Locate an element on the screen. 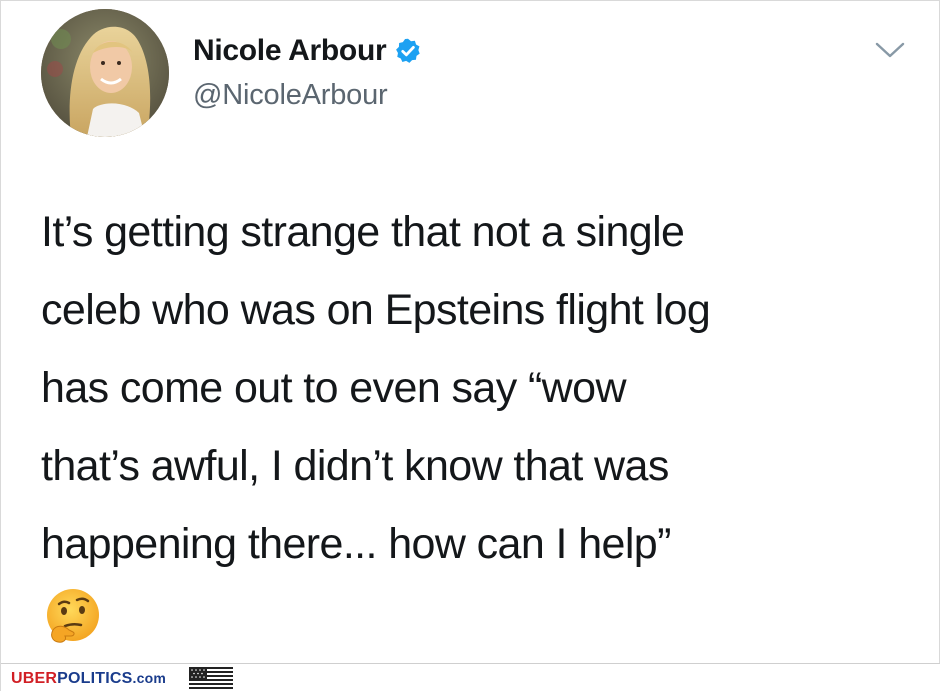 The width and height of the screenshot is (940, 693). brand-part-politics: POLITICS is located at coordinates (95, 678).